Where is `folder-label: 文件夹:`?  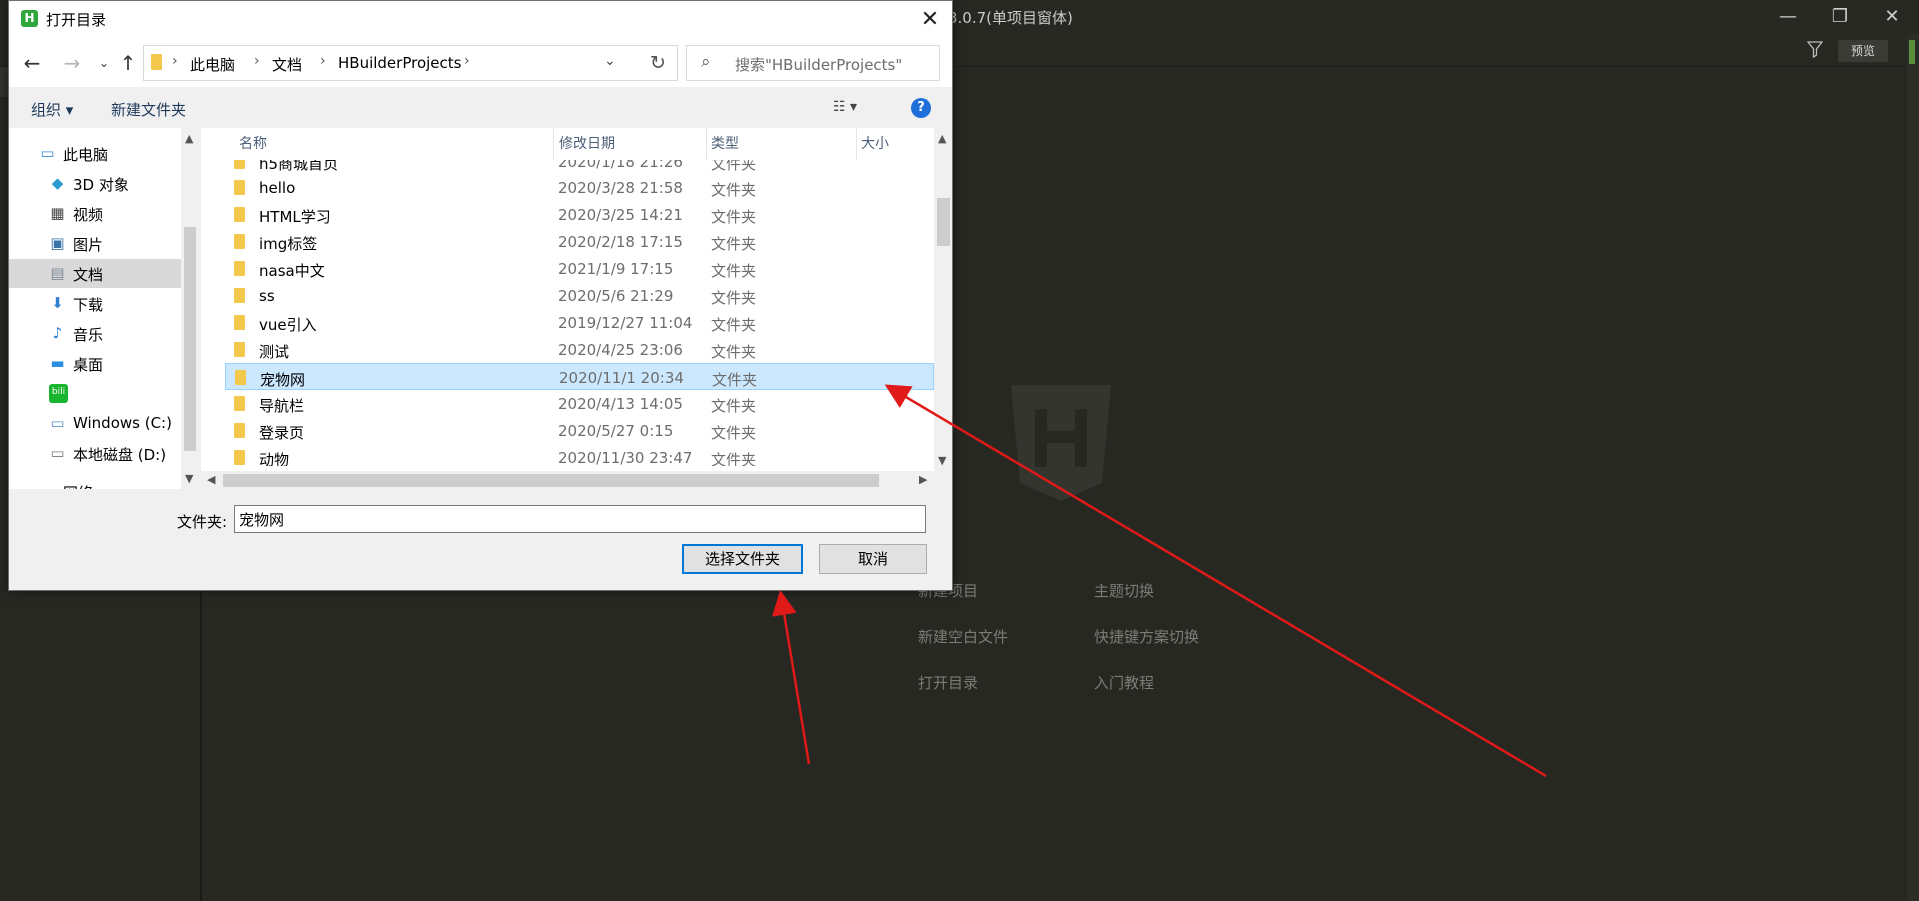 folder-label: 文件夹: is located at coordinates (202, 522).